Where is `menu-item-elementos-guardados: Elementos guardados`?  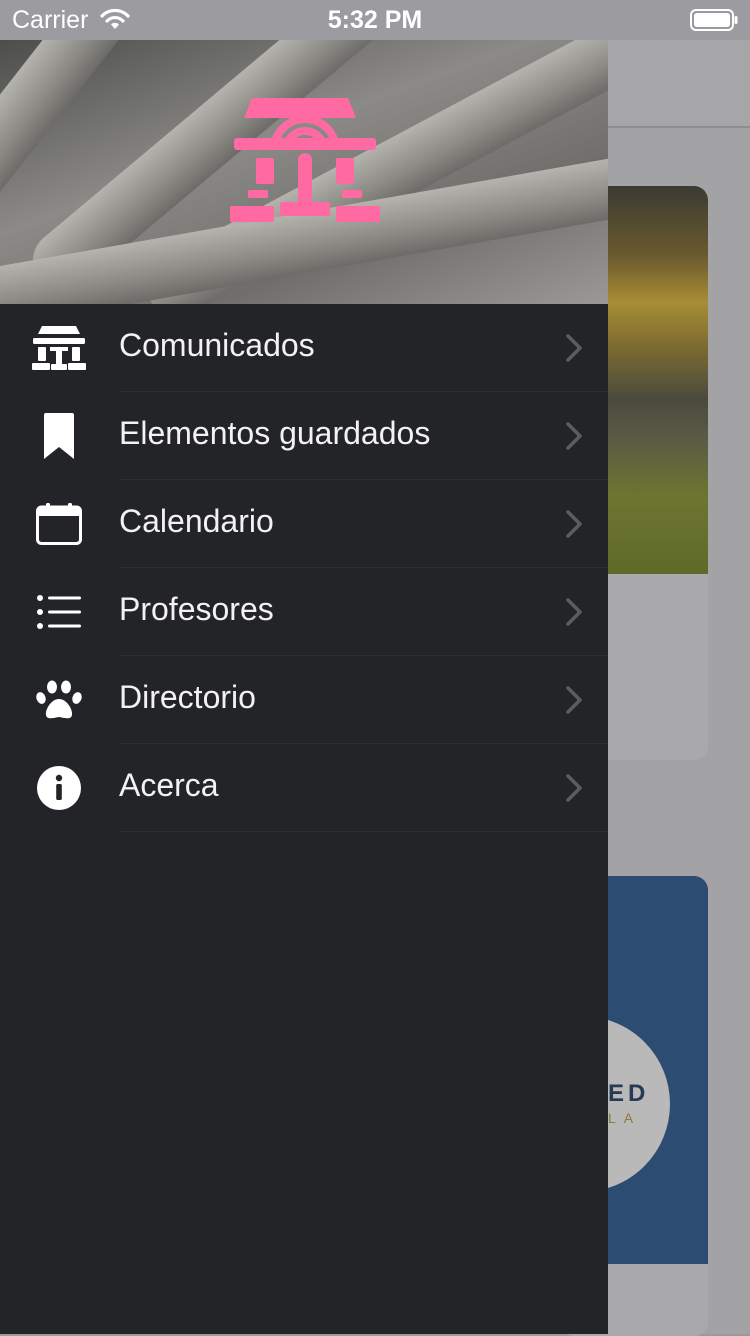 menu-item-elementos-guardados: Elementos guardados is located at coordinates (304, 436).